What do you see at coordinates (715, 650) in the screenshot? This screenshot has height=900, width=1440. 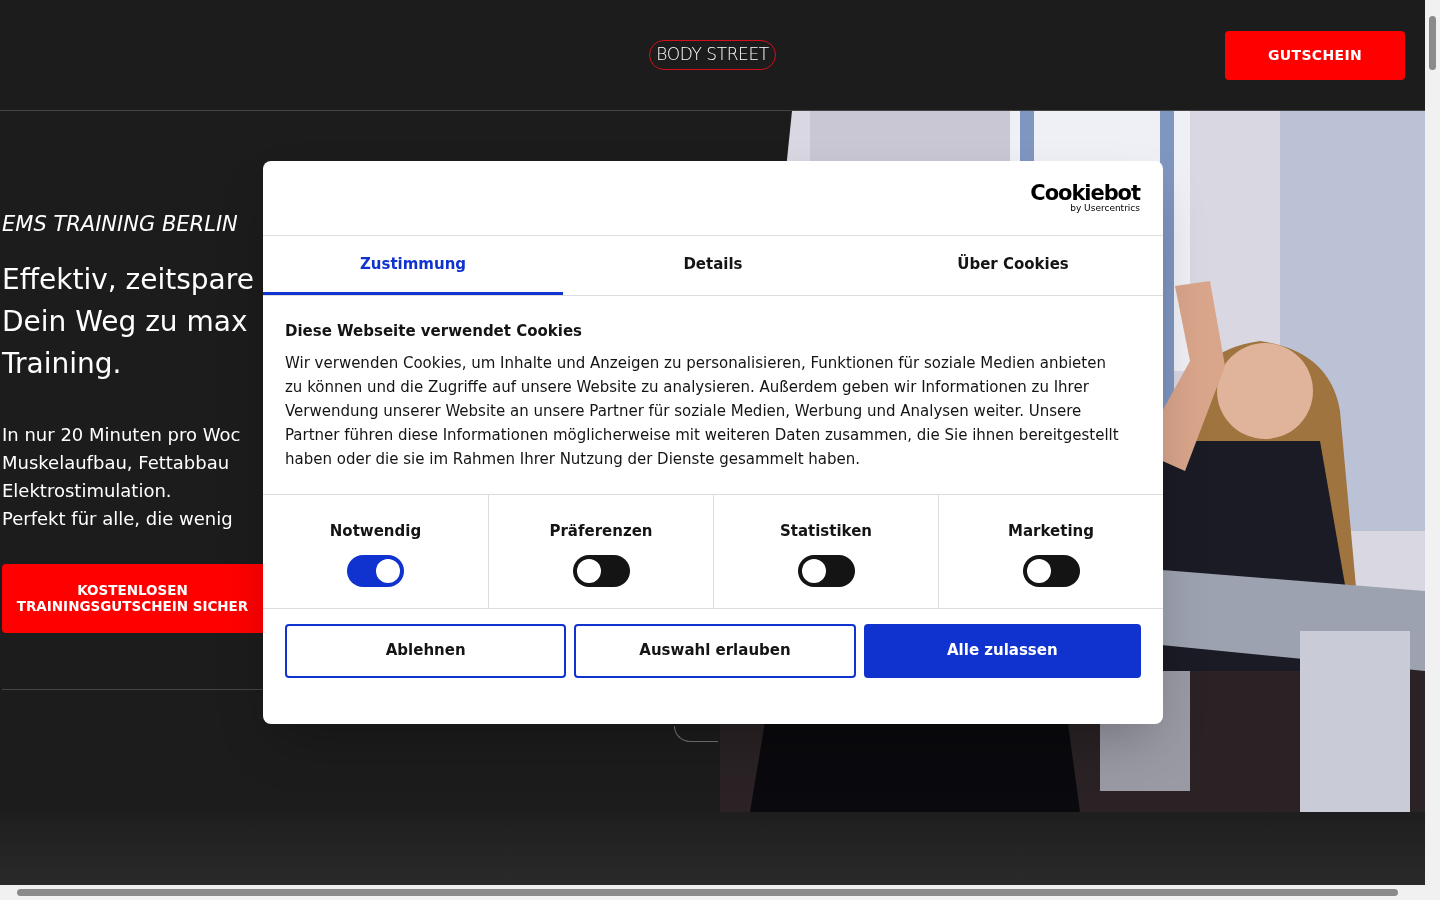 I see `consent-button: Auswahl erlauben` at bounding box center [715, 650].